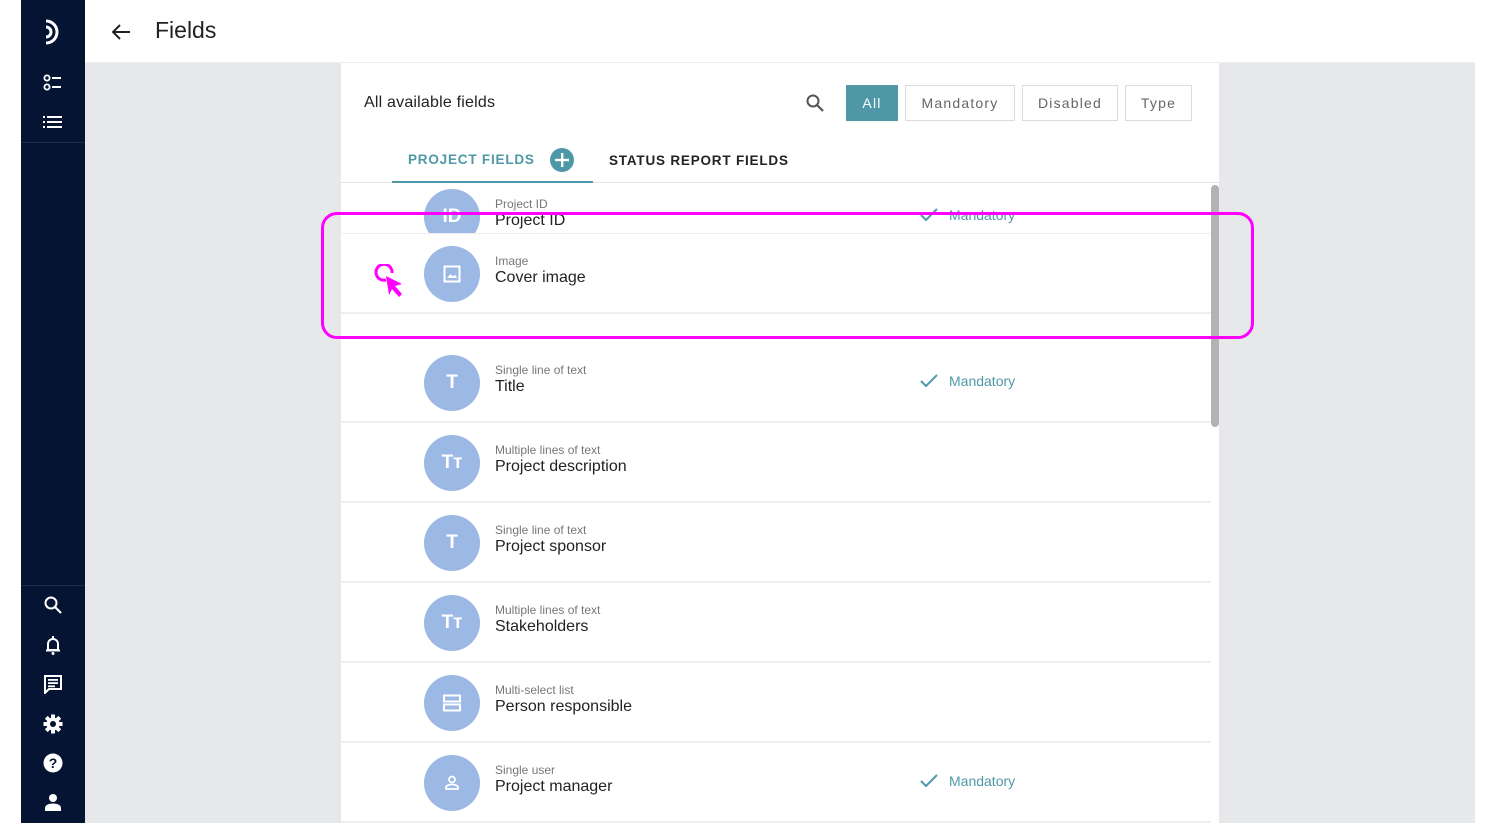 The height and width of the screenshot is (823, 1496). Describe the element at coordinates (960, 103) in the screenshot. I see `filter-mandatory-button: Mandatory` at that location.